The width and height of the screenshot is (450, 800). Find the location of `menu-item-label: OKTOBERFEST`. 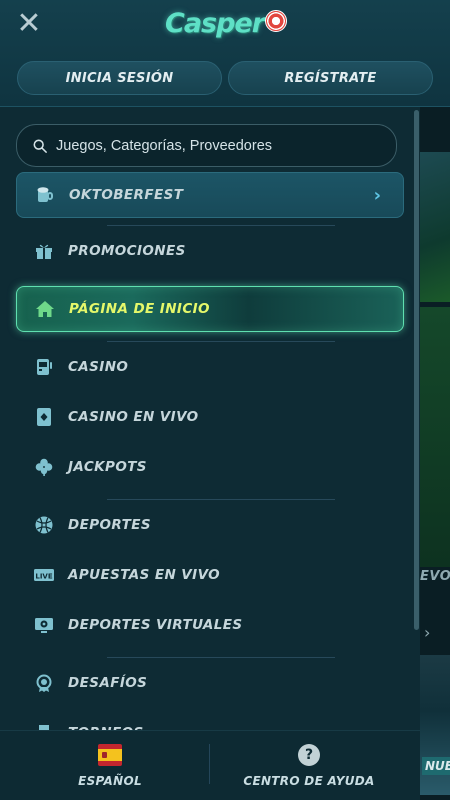

menu-item-label: OKTOBERFEST is located at coordinates (126, 195).